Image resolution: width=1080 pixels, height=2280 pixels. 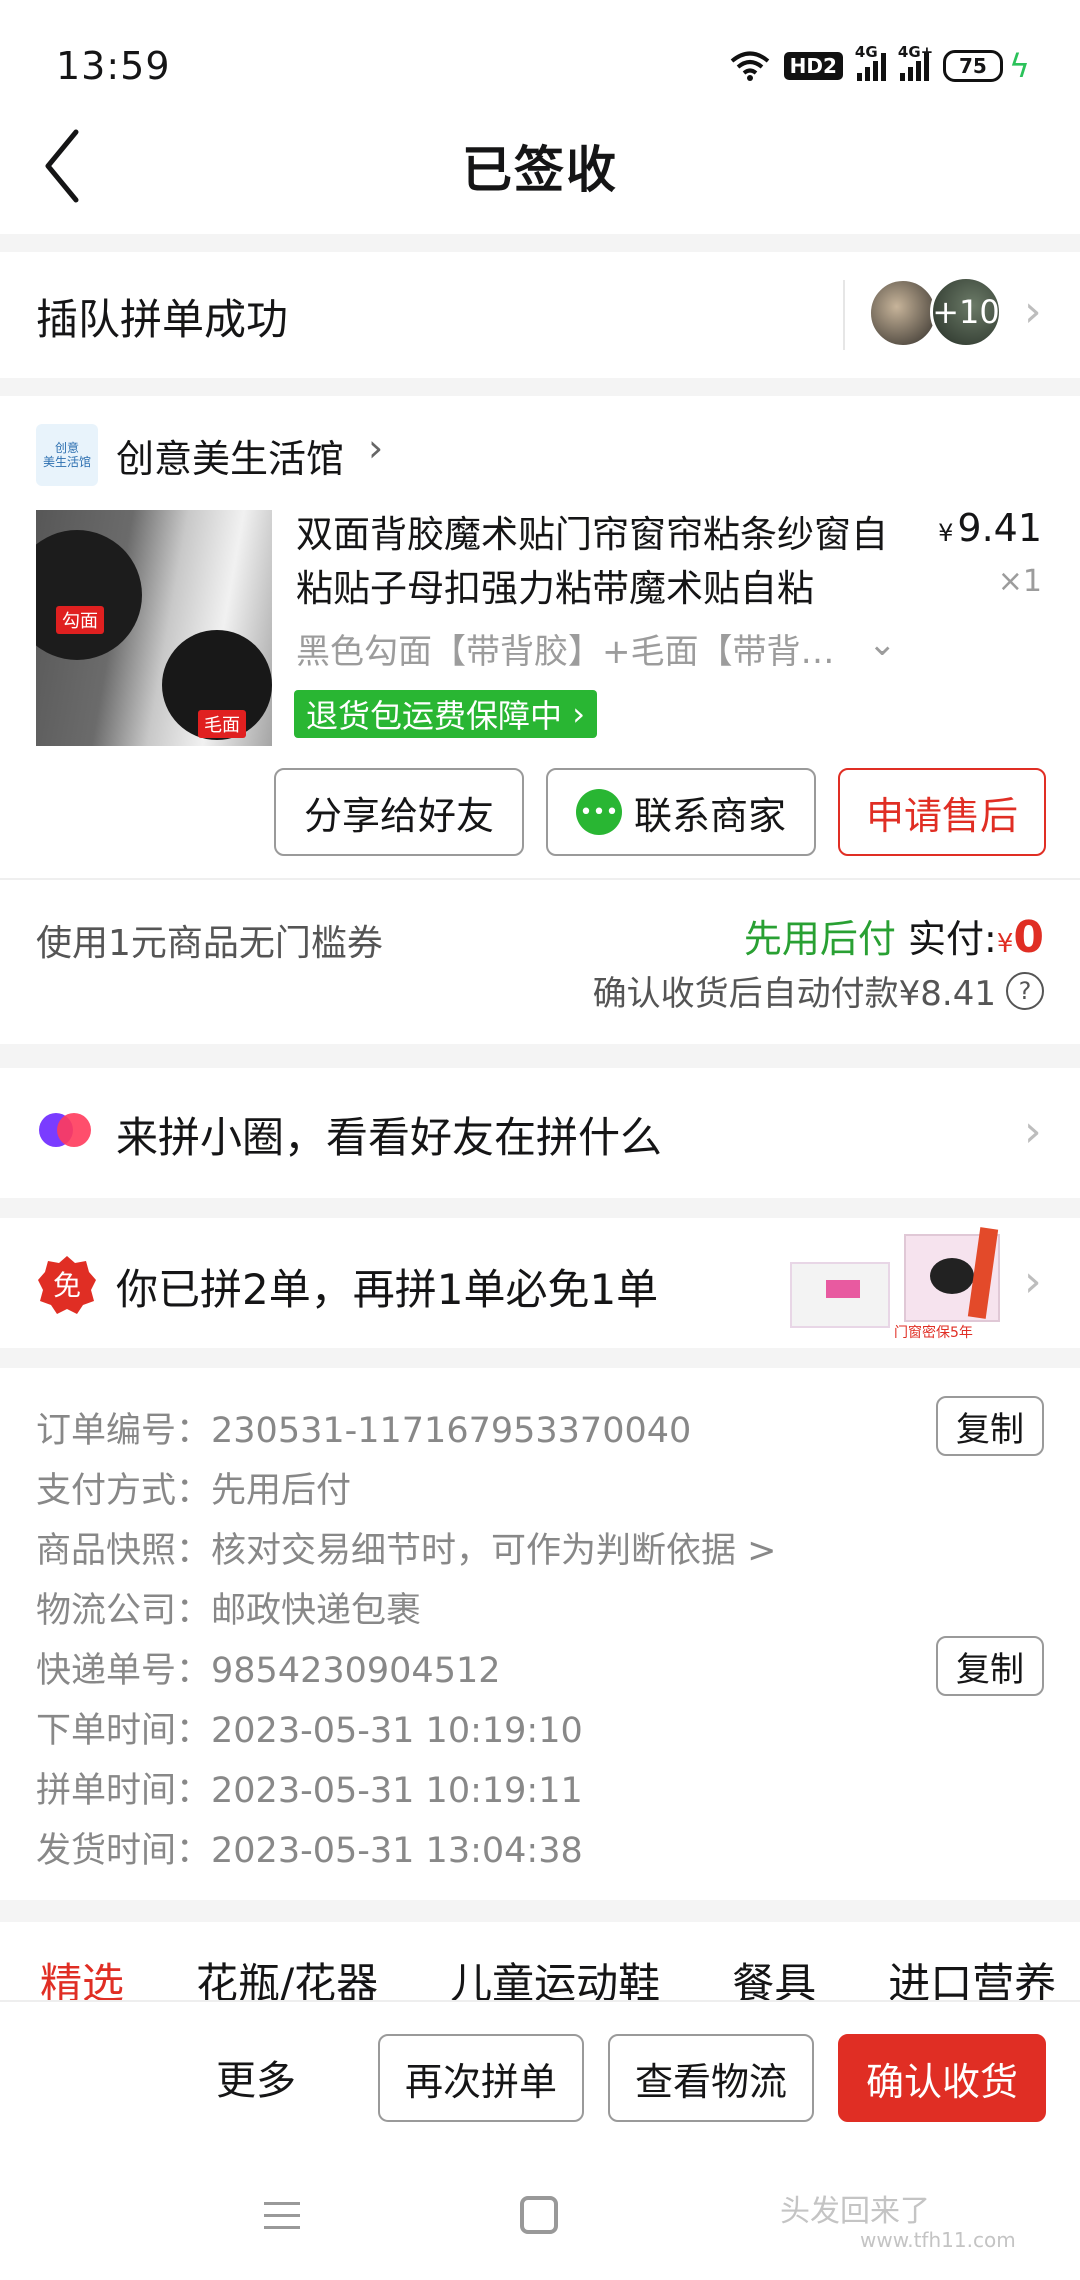 I want to click on wifi-icon, so click(x=749, y=66).